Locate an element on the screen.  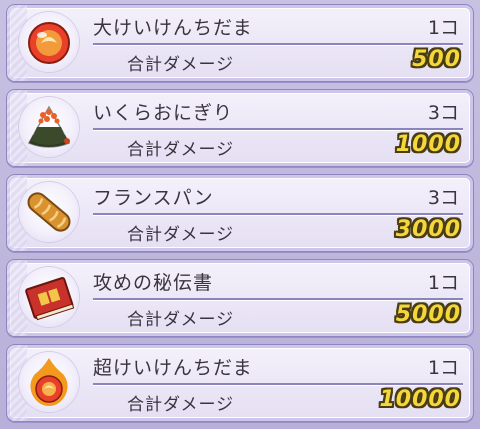
baguette-icon is located at coordinates (49, 212).